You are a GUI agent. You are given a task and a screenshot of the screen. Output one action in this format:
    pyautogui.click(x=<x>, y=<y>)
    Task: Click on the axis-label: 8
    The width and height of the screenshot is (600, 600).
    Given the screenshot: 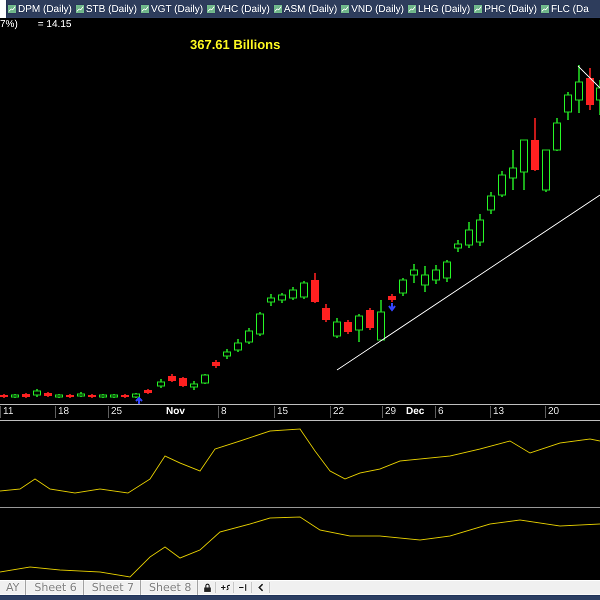 What is the action you would take?
    pyautogui.click(x=222, y=412)
    